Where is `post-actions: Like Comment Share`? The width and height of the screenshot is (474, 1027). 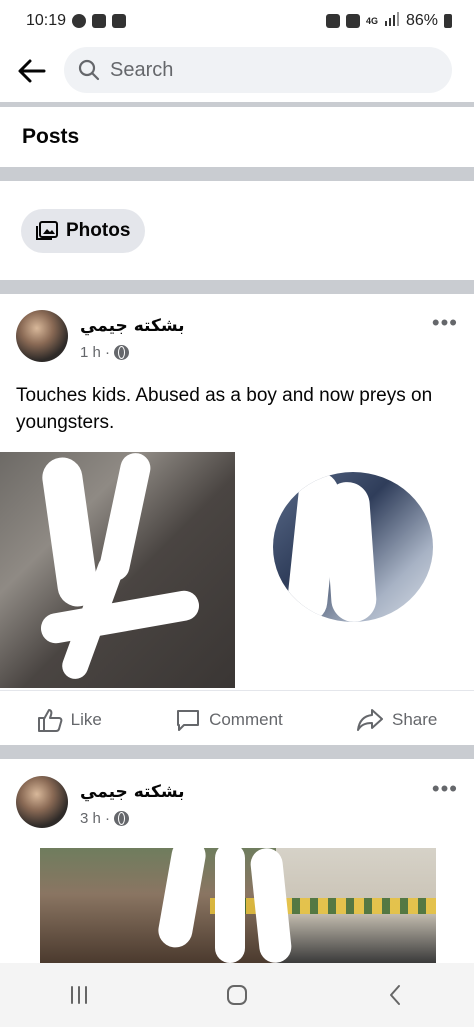
post-actions: Like Comment Share is located at coordinates (237, 720).